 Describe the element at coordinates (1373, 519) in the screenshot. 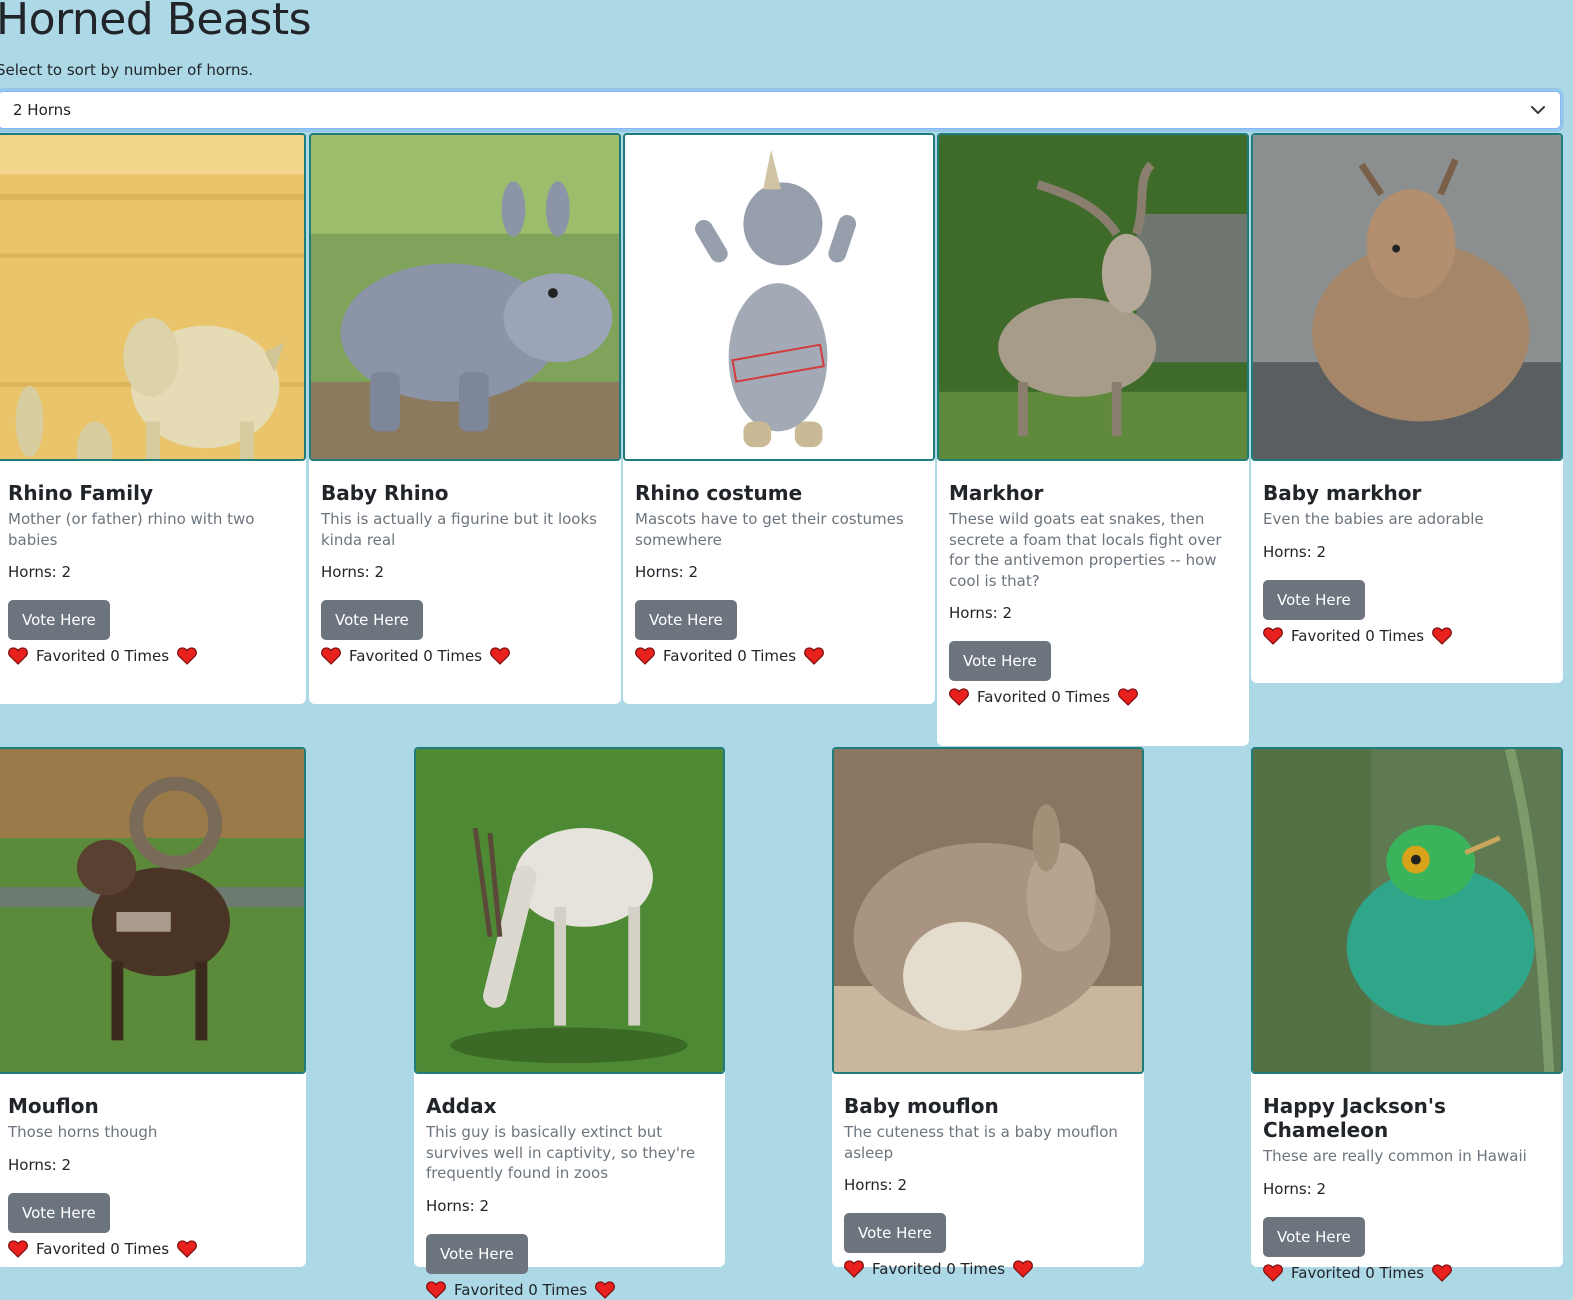

I see `card-description: Even the babies are adorable` at that location.